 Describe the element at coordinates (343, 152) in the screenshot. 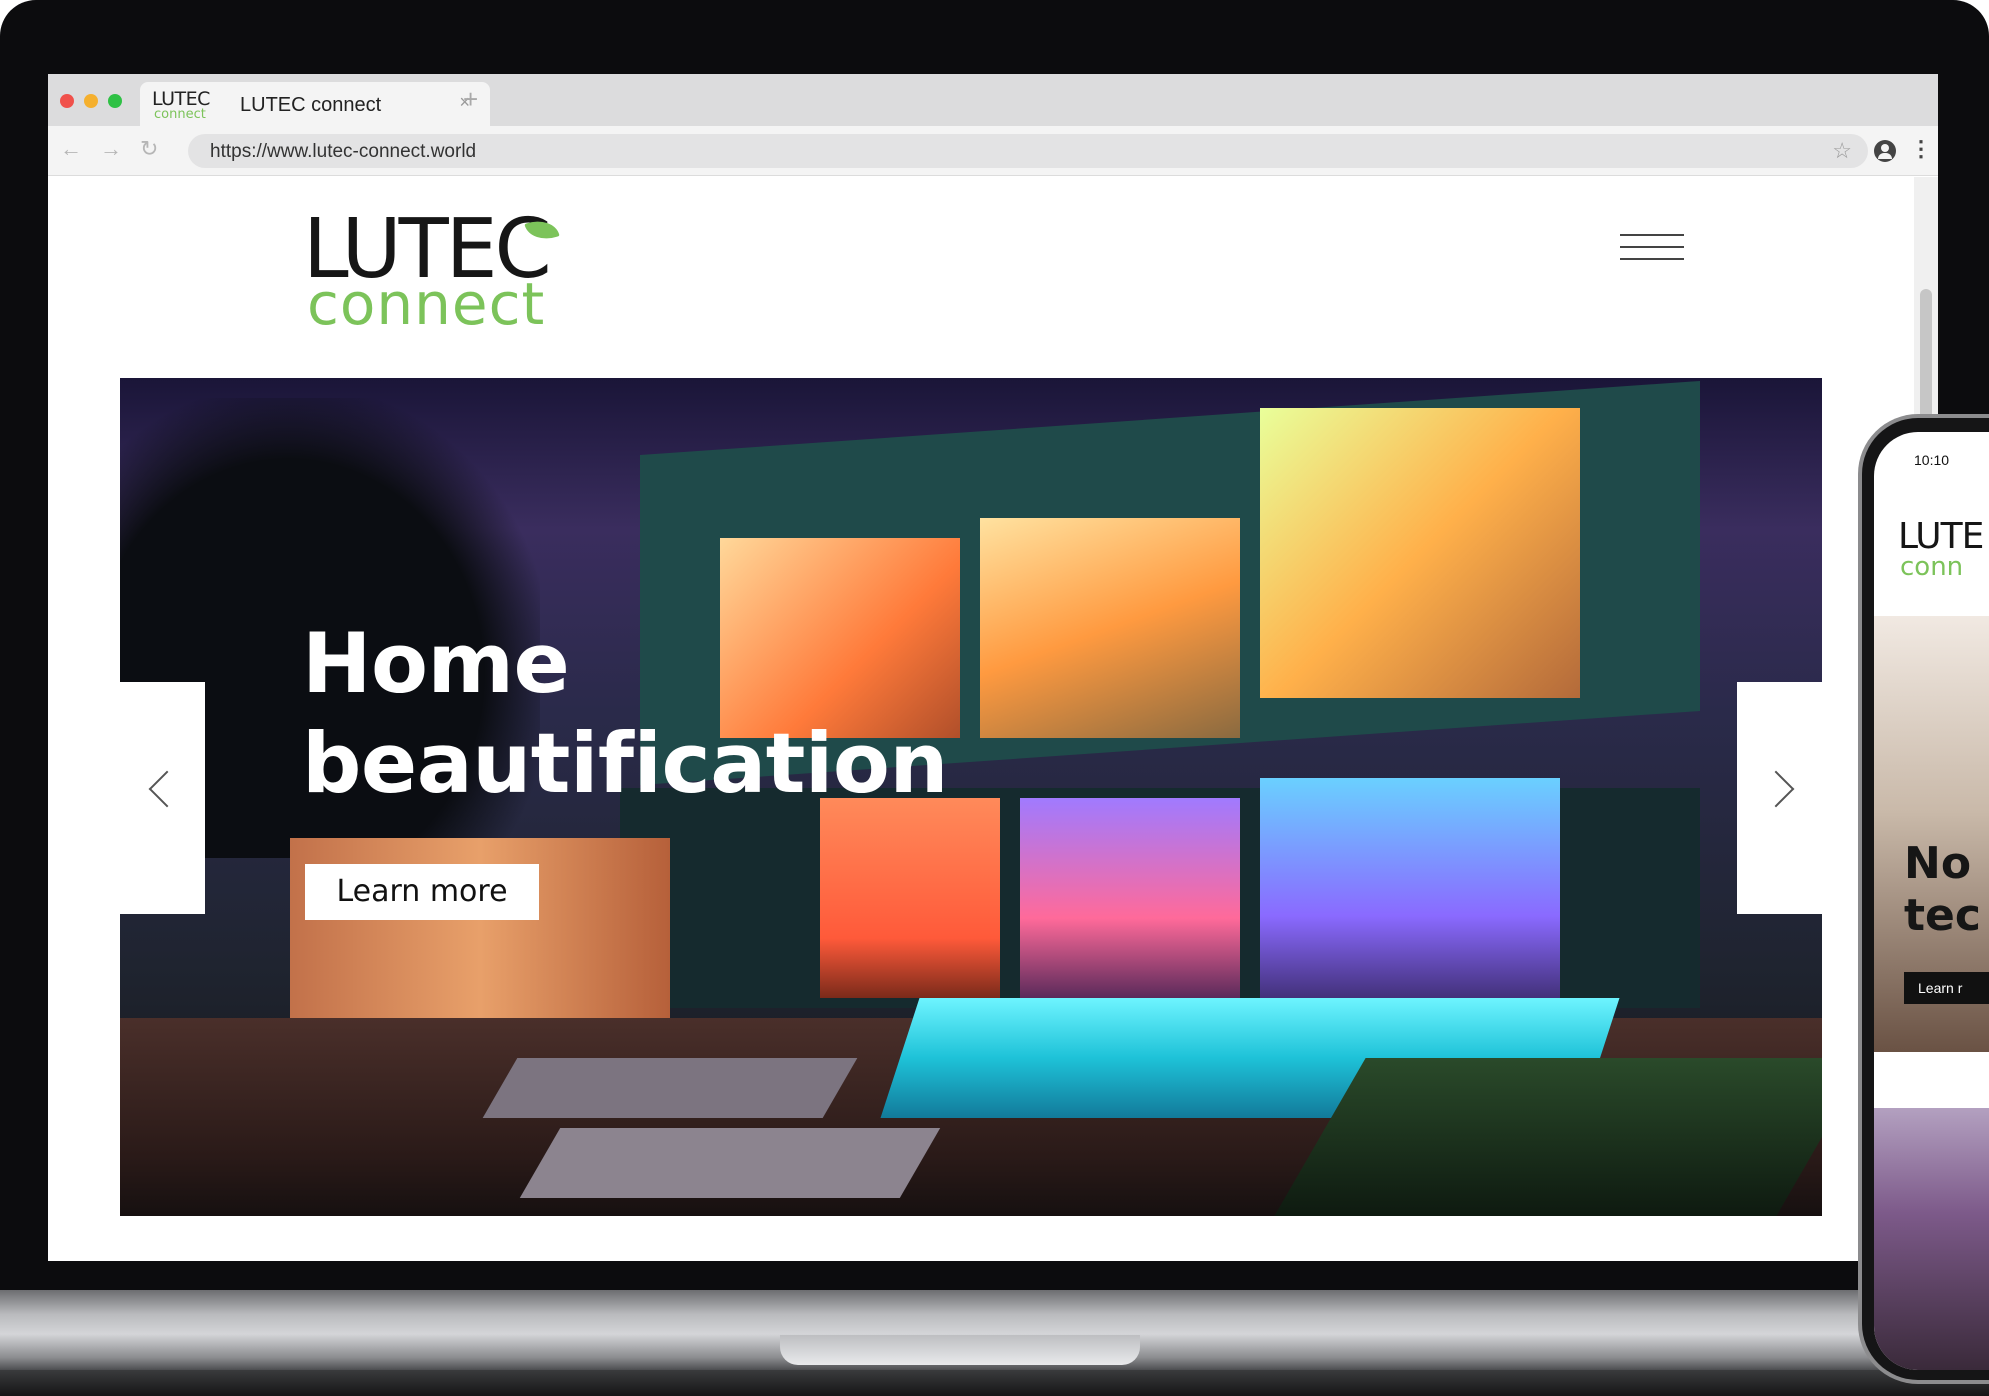

I see `url-text: https://www.lutec-connect.world` at that location.